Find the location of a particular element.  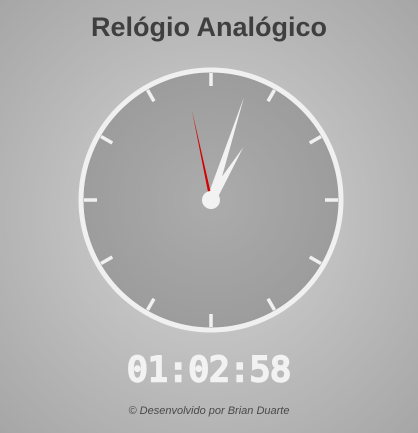

digital-time-display: 01:02:58 is located at coordinates (209, 368).